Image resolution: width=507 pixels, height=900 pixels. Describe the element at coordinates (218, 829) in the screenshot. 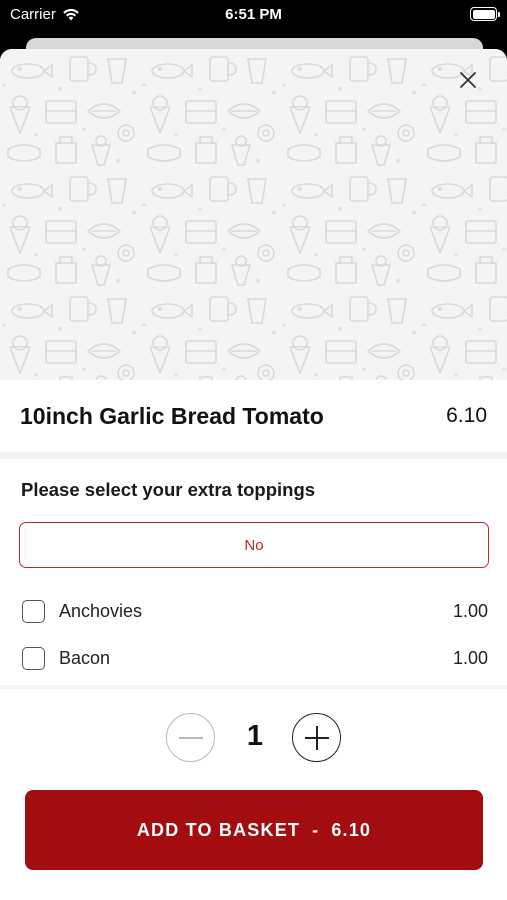

I see `add-to-basket-label: ADD TO BASKET` at that location.